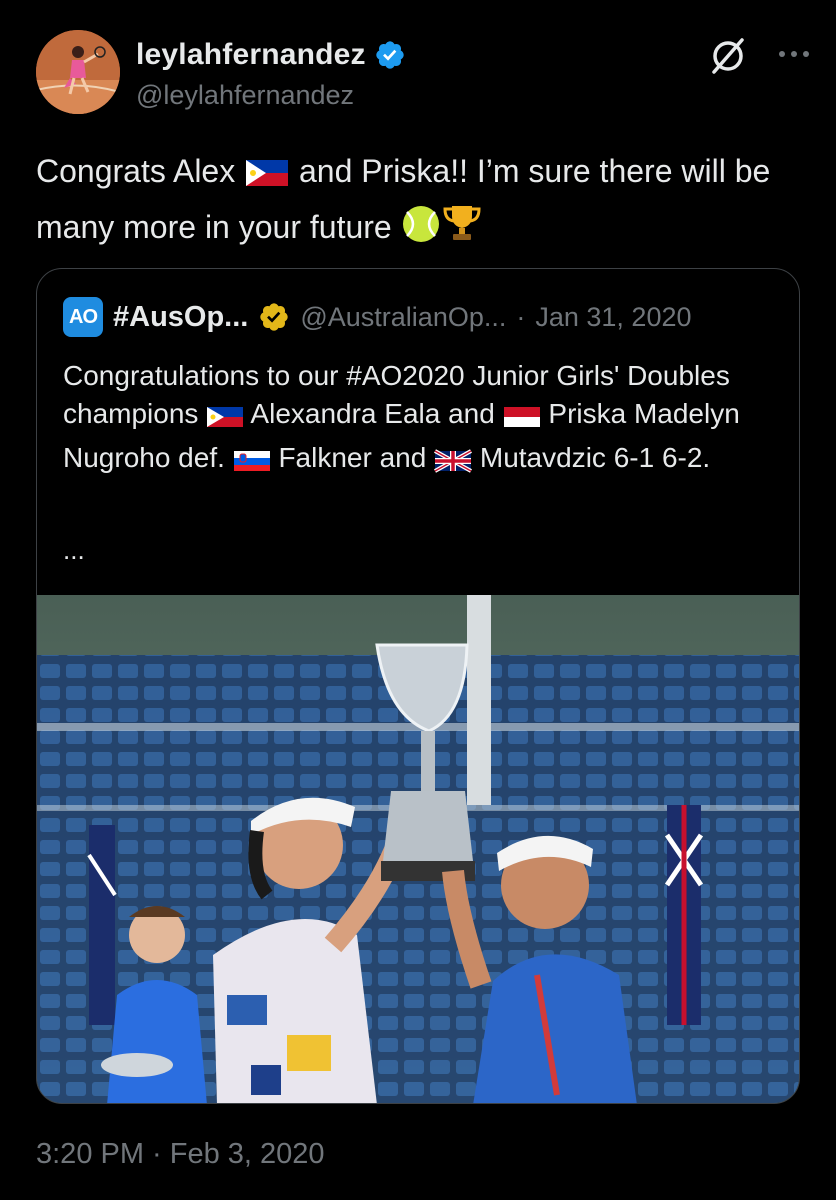  What do you see at coordinates (462, 230) in the screenshot?
I see `trophy-icon` at bounding box center [462, 230].